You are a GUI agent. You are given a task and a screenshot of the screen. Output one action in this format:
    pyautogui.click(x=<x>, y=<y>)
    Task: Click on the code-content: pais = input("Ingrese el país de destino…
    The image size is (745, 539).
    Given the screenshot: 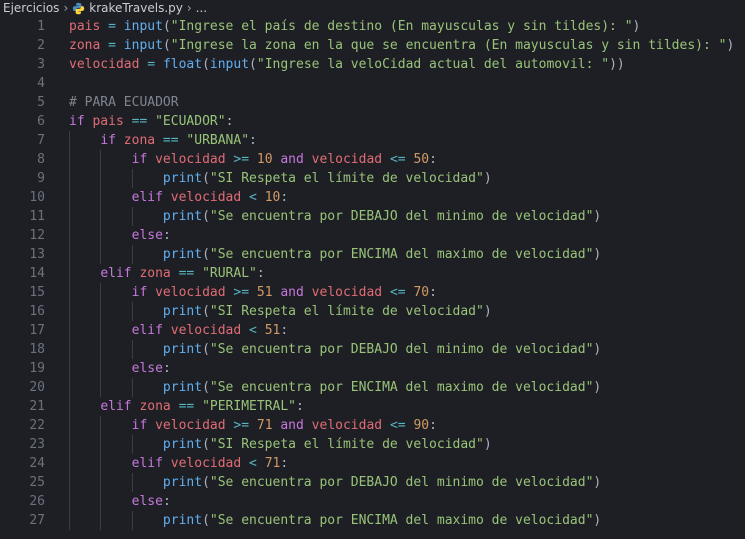 What is the action you would take?
    pyautogui.click(x=342, y=26)
    